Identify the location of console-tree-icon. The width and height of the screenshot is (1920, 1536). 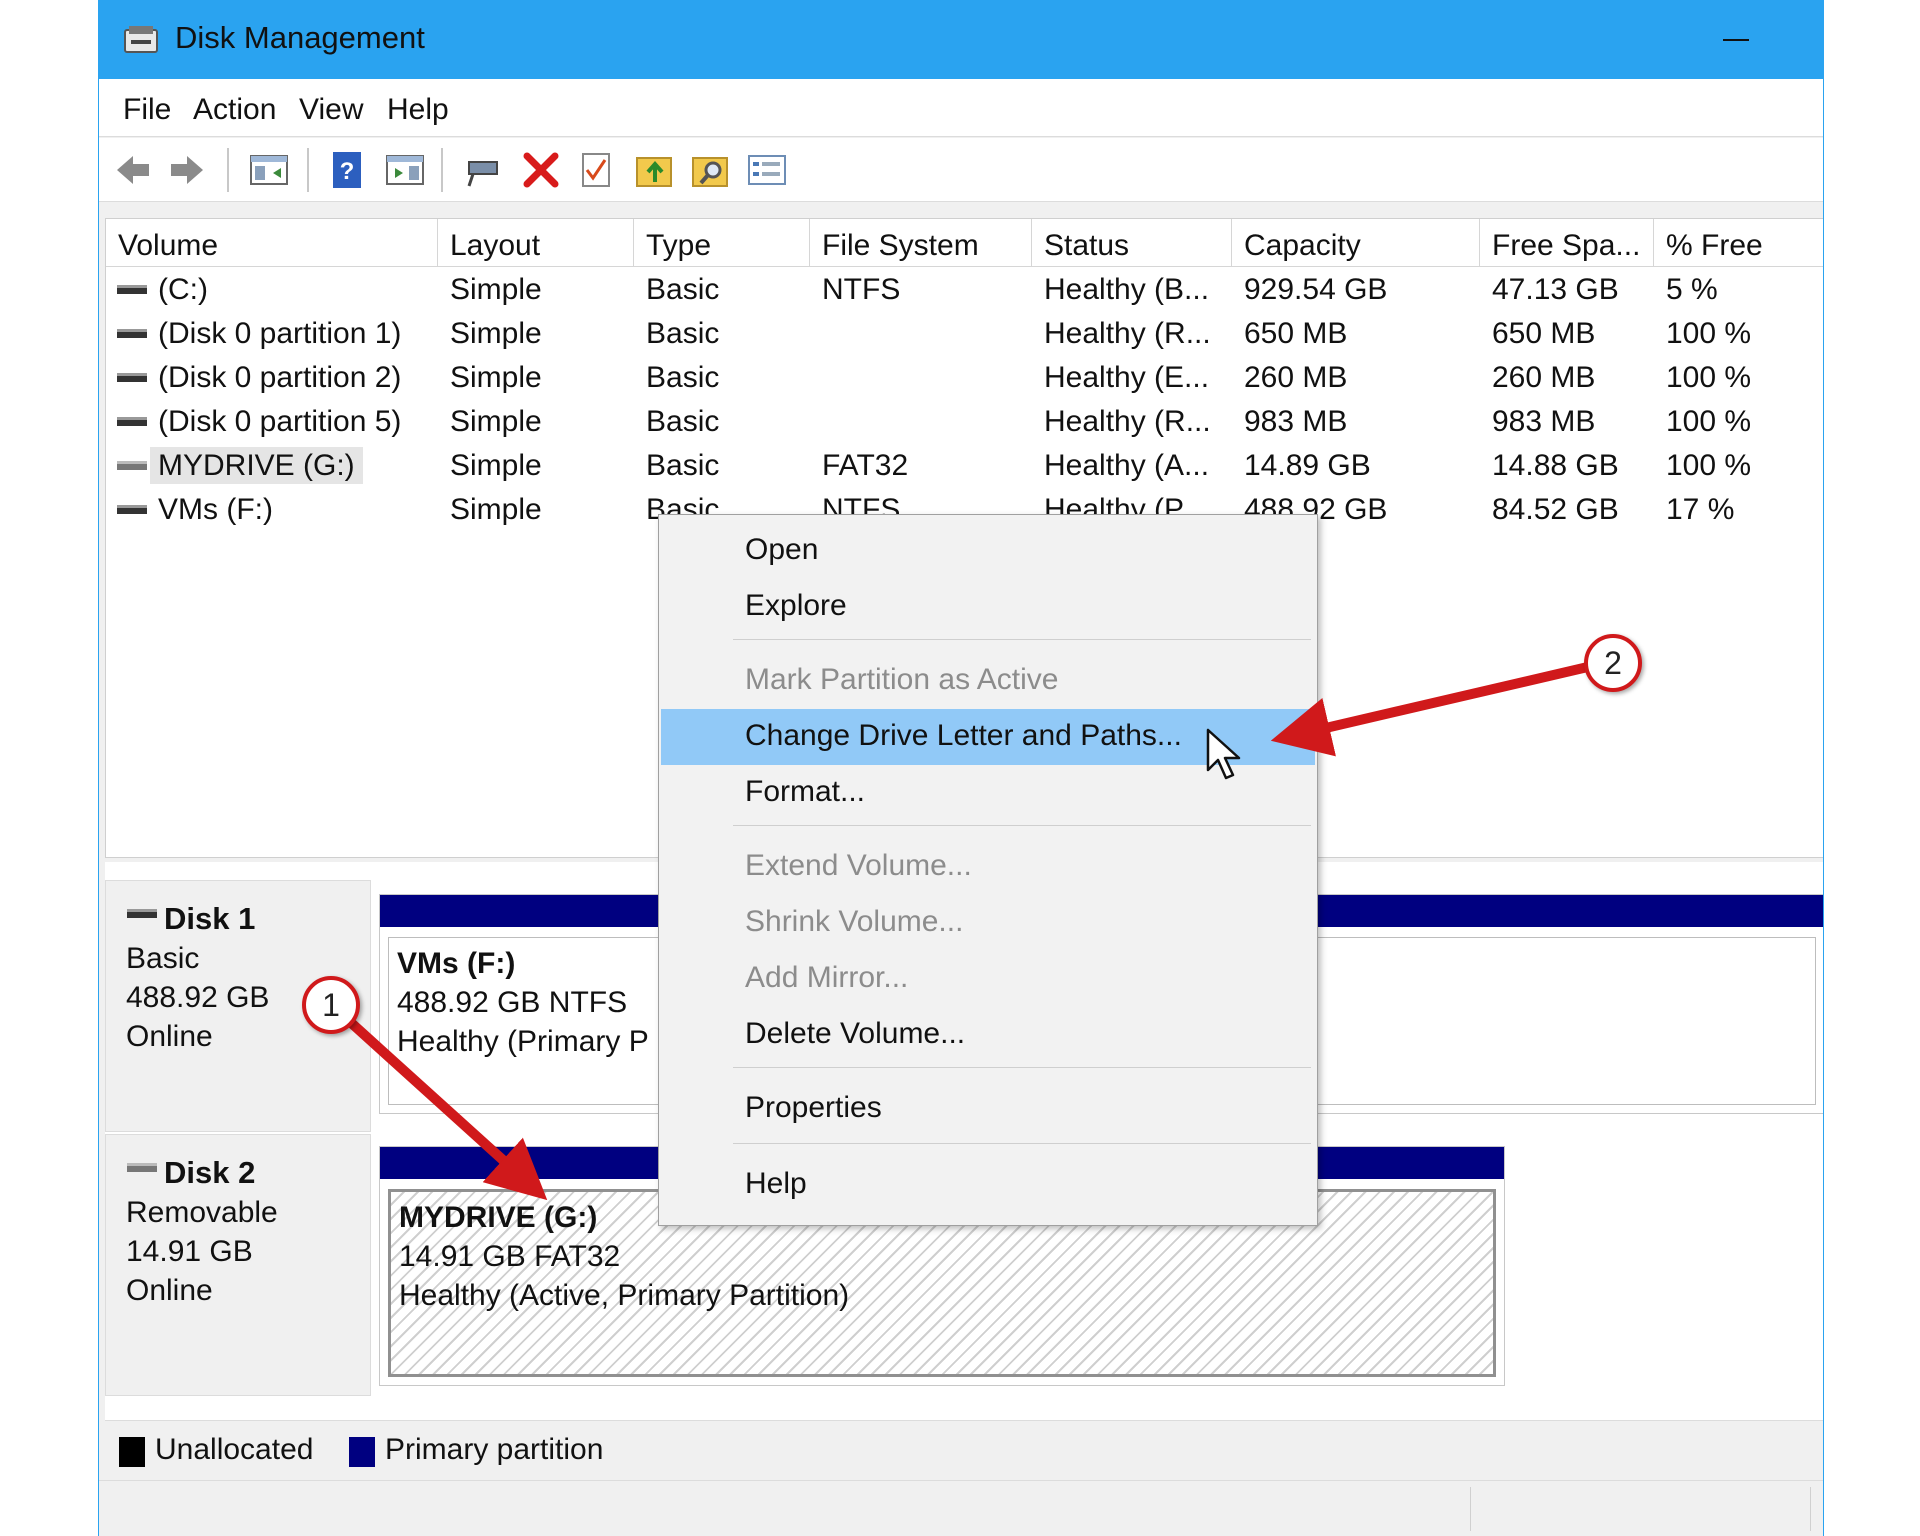
(269, 170).